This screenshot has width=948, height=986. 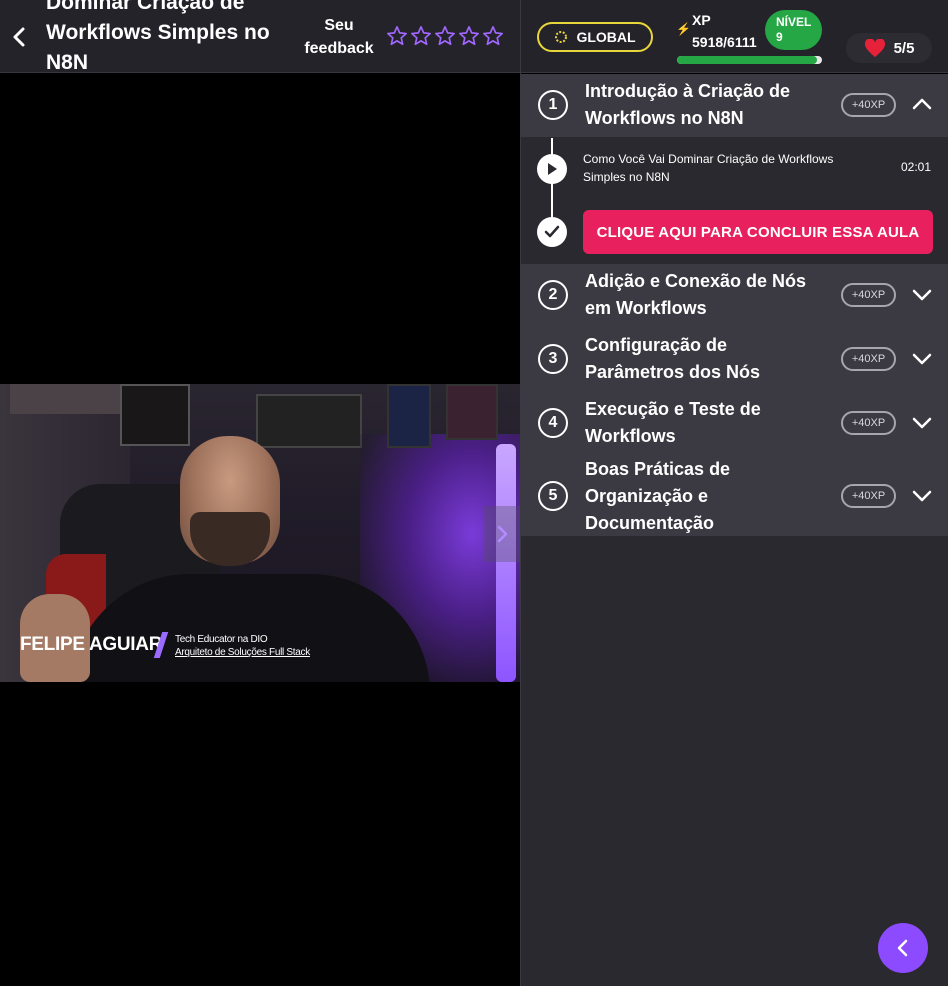 I want to click on check-icon, so click(x=552, y=232).